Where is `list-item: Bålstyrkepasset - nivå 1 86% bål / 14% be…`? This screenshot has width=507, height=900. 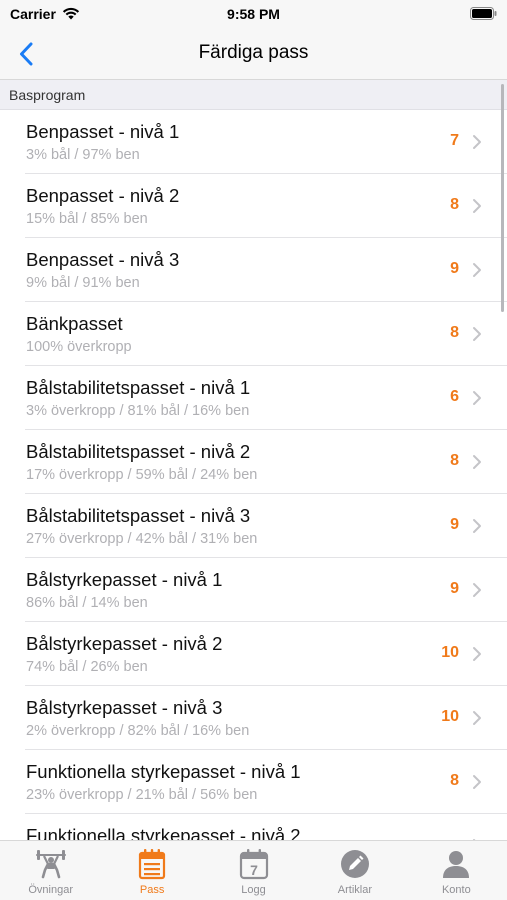 list-item: Bålstyrkepasset - nivå 1 86% bål / 14% be… is located at coordinates (253, 590).